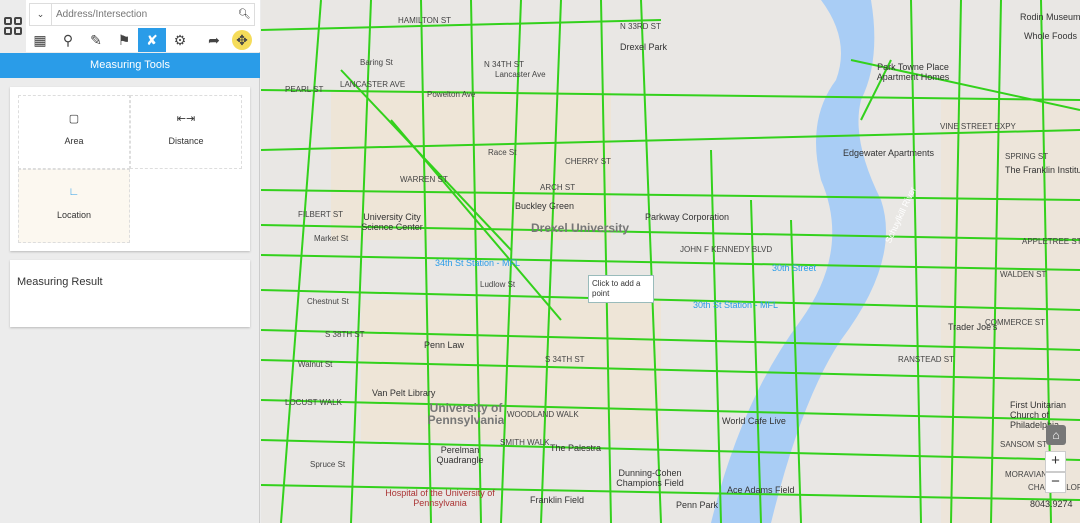  What do you see at coordinates (687, 217) in the screenshot?
I see `place-label: Parkway Corporation` at bounding box center [687, 217].